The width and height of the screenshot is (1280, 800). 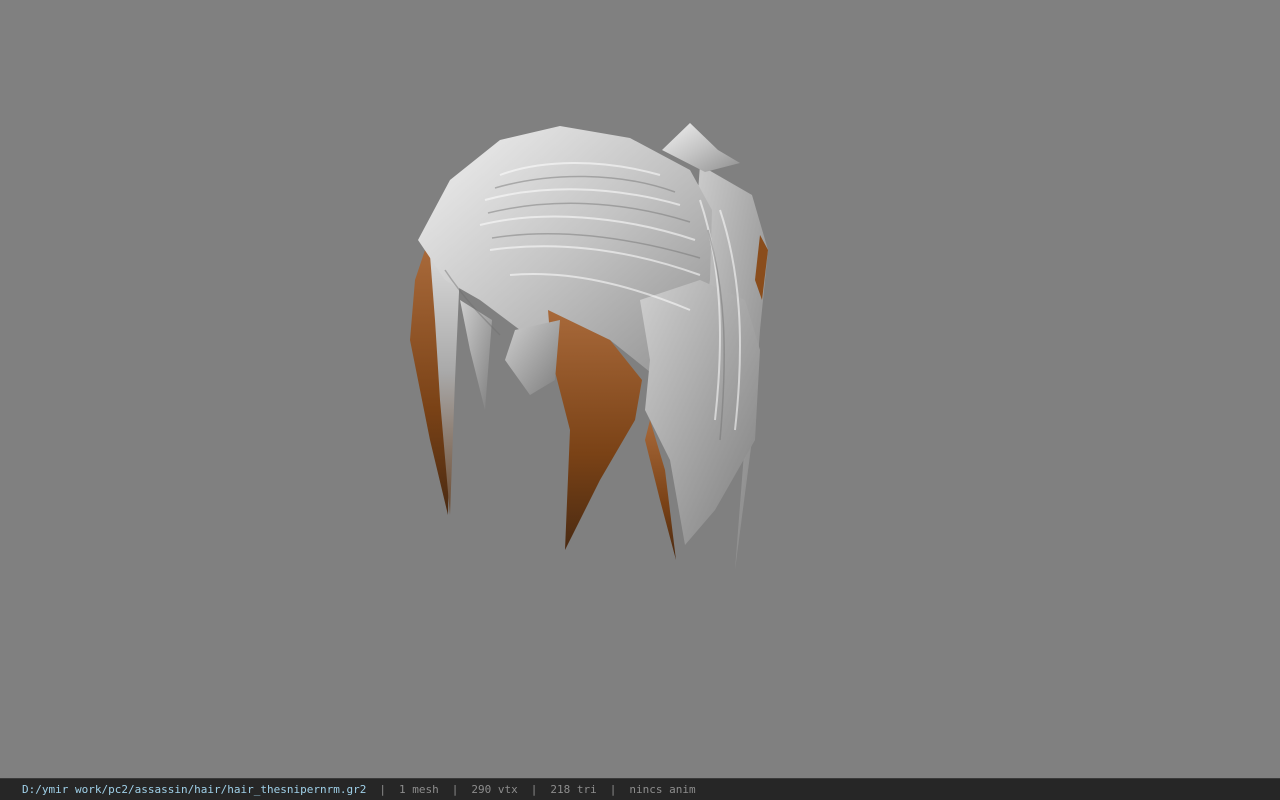 What do you see at coordinates (476, 355) in the screenshot?
I see `hair-strand-left-middle` at bounding box center [476, 355].